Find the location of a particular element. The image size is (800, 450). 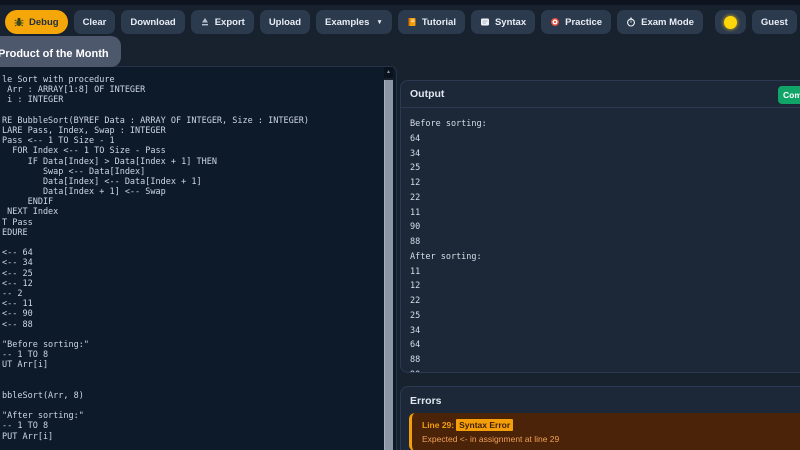

syntax-button: Syntax is located at coordinates (503, 22).